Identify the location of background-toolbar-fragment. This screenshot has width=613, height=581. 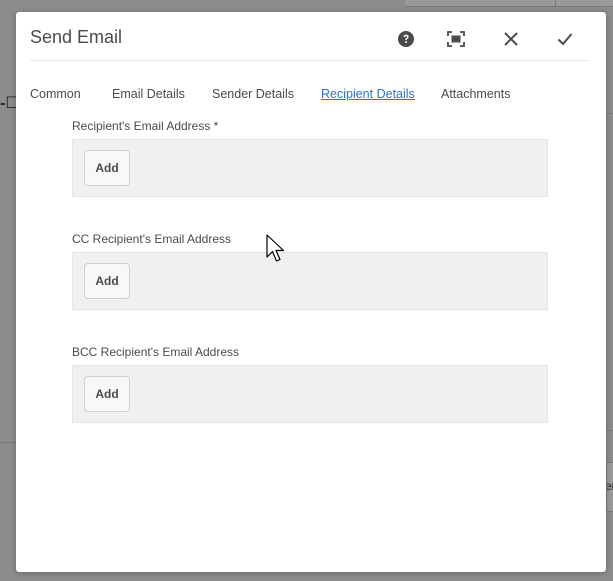
(509, 3).